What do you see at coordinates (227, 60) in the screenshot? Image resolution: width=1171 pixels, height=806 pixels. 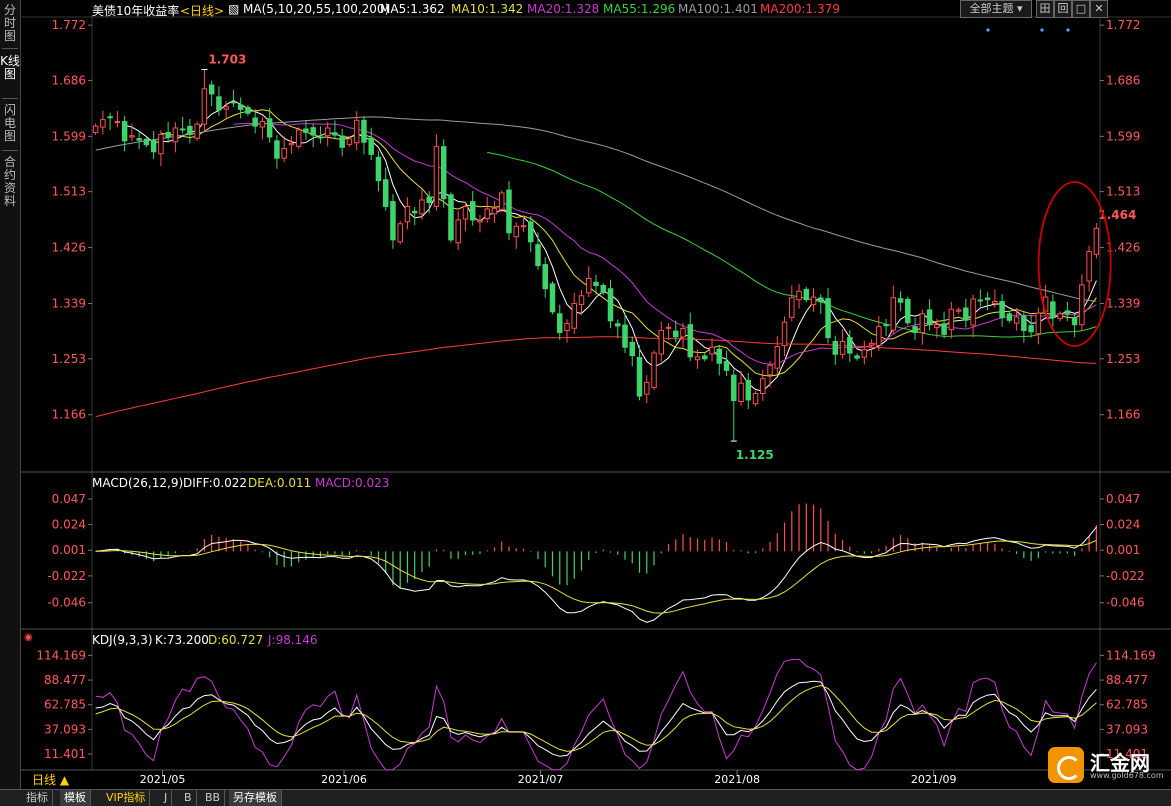 I see `high-annotation: 1.703` at bounding box center [227, 60].